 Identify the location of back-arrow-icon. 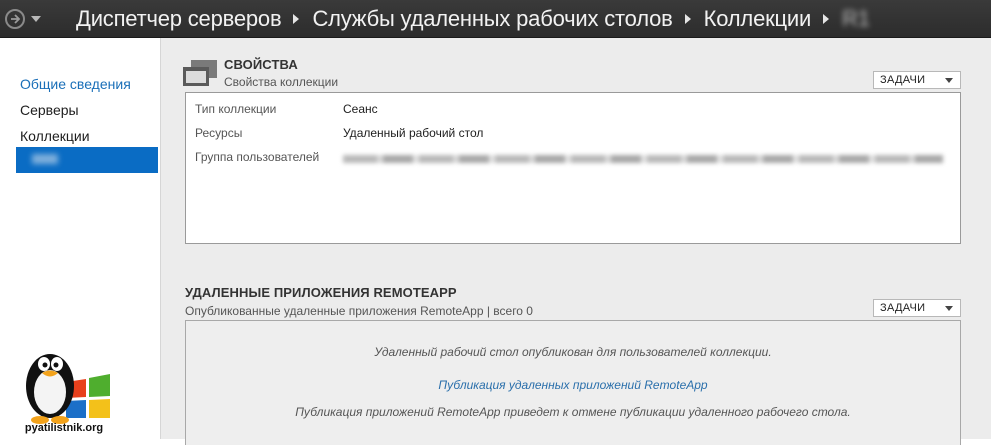
(15, 18).